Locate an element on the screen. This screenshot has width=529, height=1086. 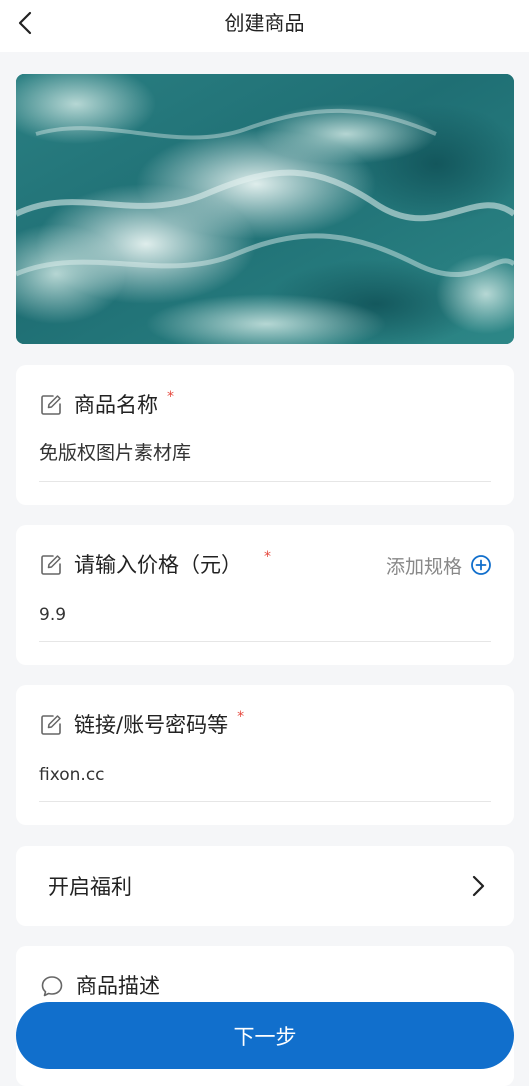
link-card: 链接/账号密码等 * fixon.cc is located at coordinates (265, 755).